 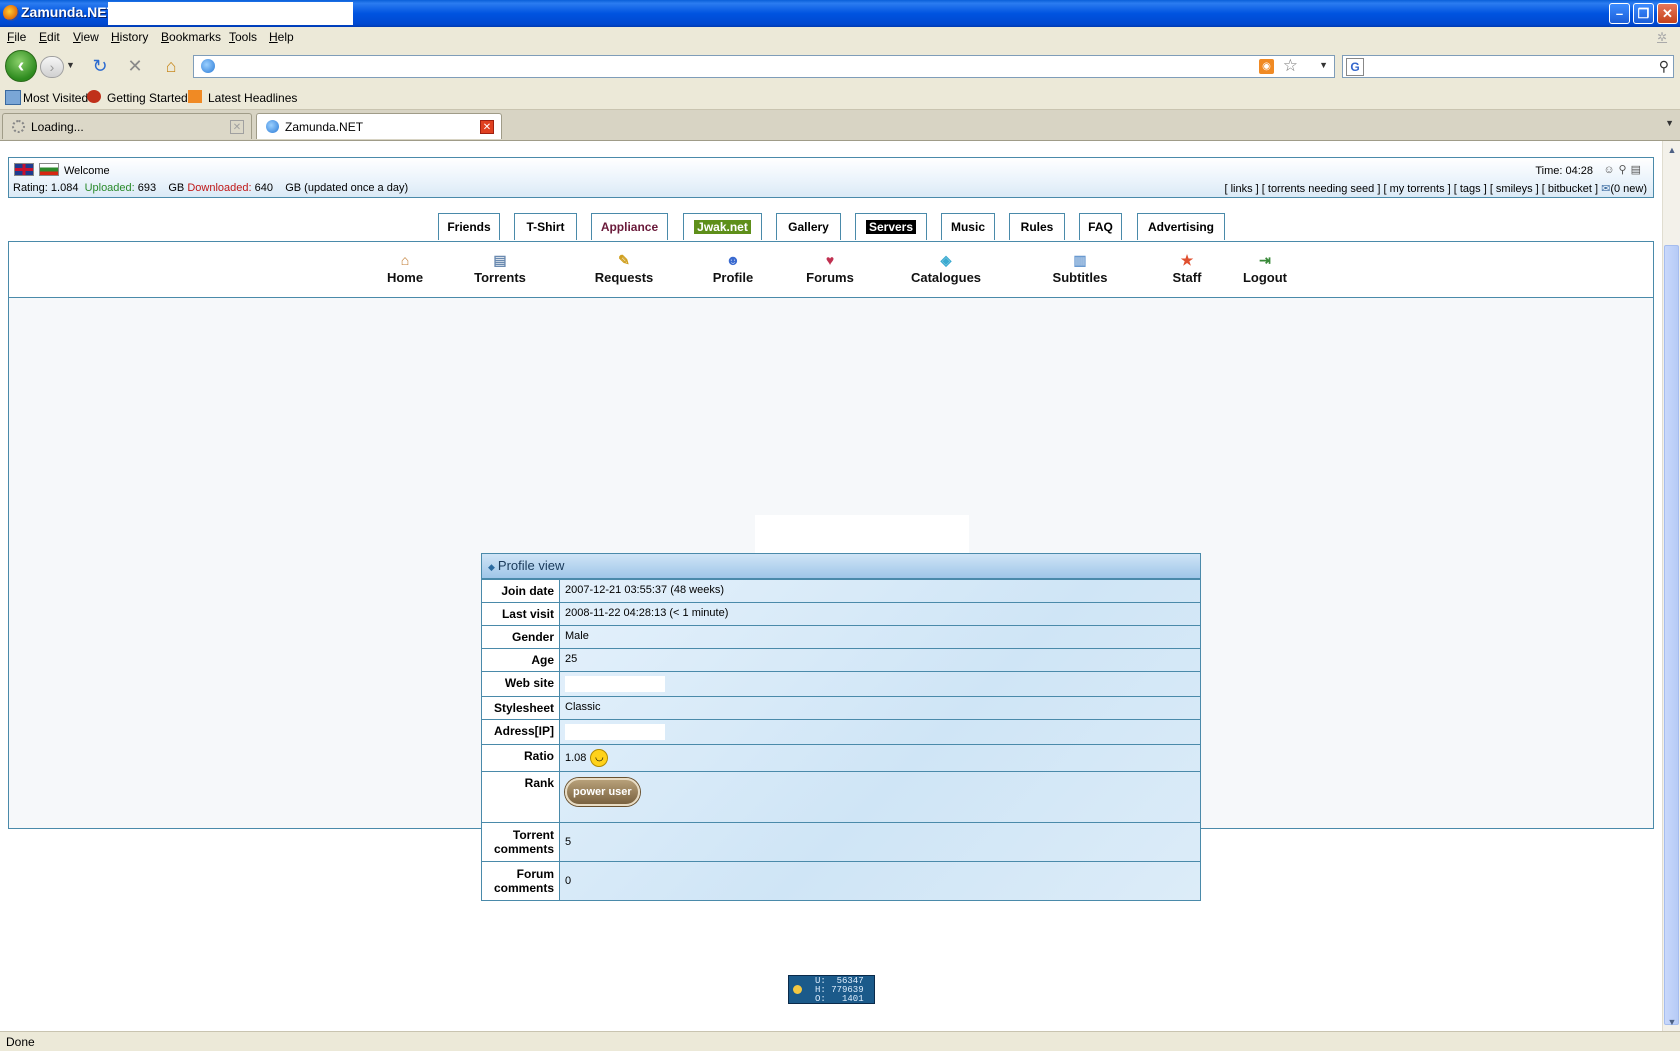 What do you see at coordinates (624, 268) in the screenshot?
I see `nav-requests: ✎ Requests` at bounding box center [624, 268].